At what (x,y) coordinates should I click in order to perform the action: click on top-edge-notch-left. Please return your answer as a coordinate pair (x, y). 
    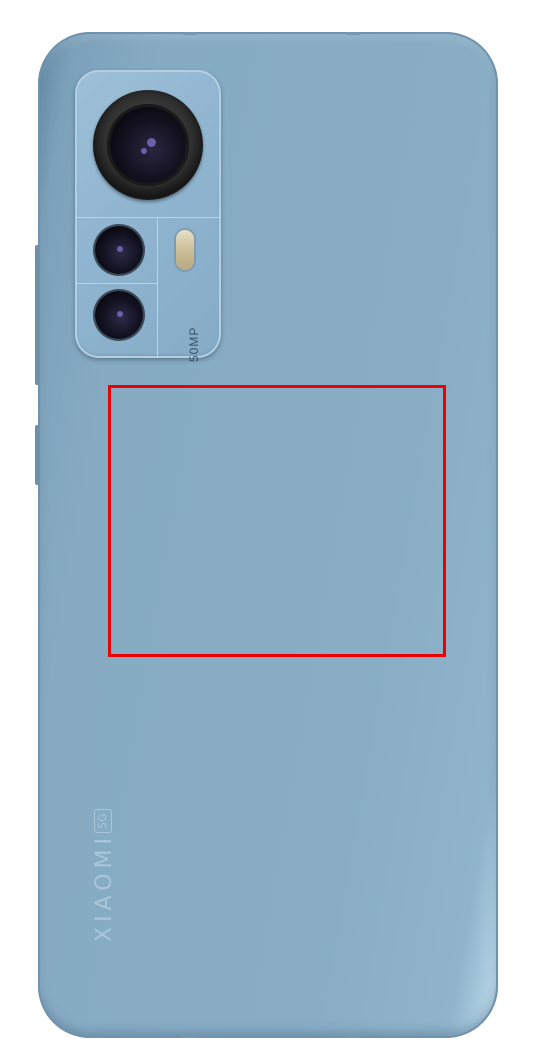
    Looking at the image, I should click on (190, 33).